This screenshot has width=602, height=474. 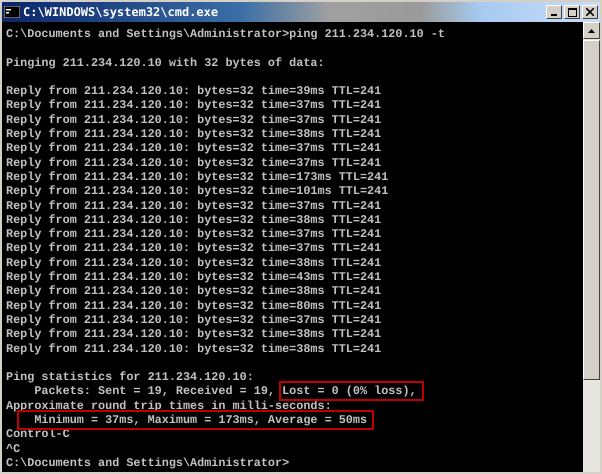 I want to click on console-line: Reply from 211.234.120.10: bytes=32 time=101ms TTL=241, so click(x=197, y=191).